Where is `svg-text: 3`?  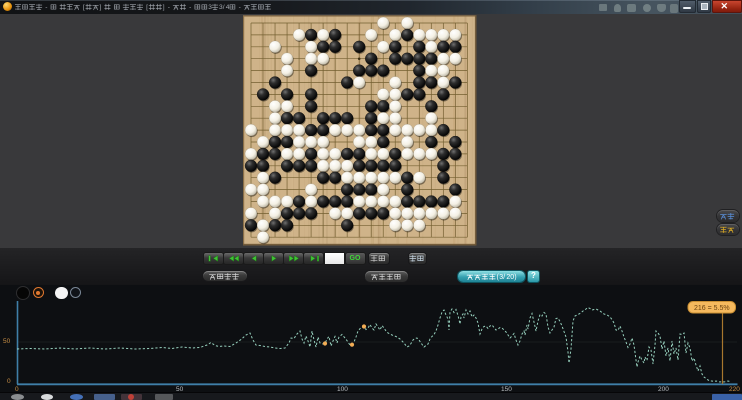 svg-text: 3 is located at coordinates (210, 7).